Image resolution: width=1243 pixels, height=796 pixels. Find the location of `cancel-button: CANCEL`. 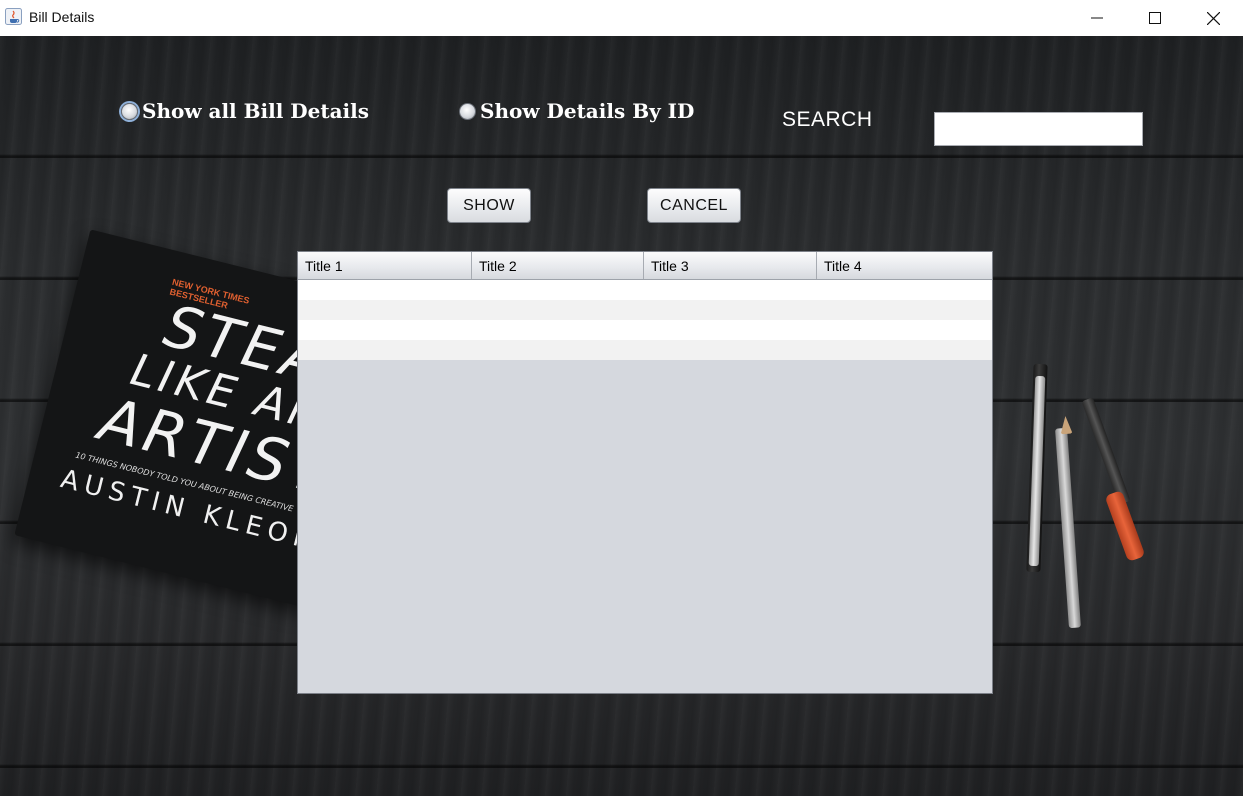

cancel-button: CANCEL is located at coordinates (694, 205).